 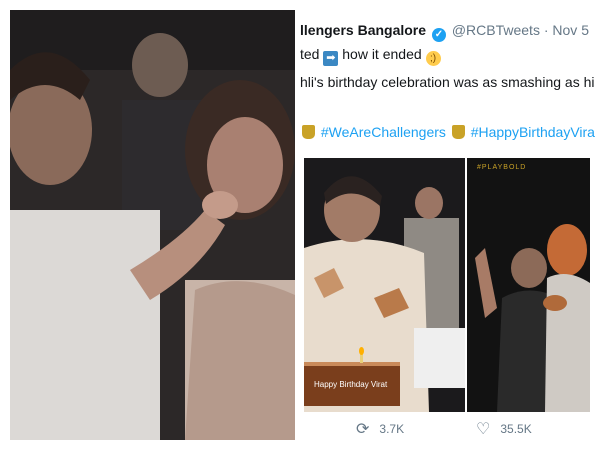 I want to click on hashtag-happy-birthday: #HappyBirthdayViratK, so click(x=533, y=132).